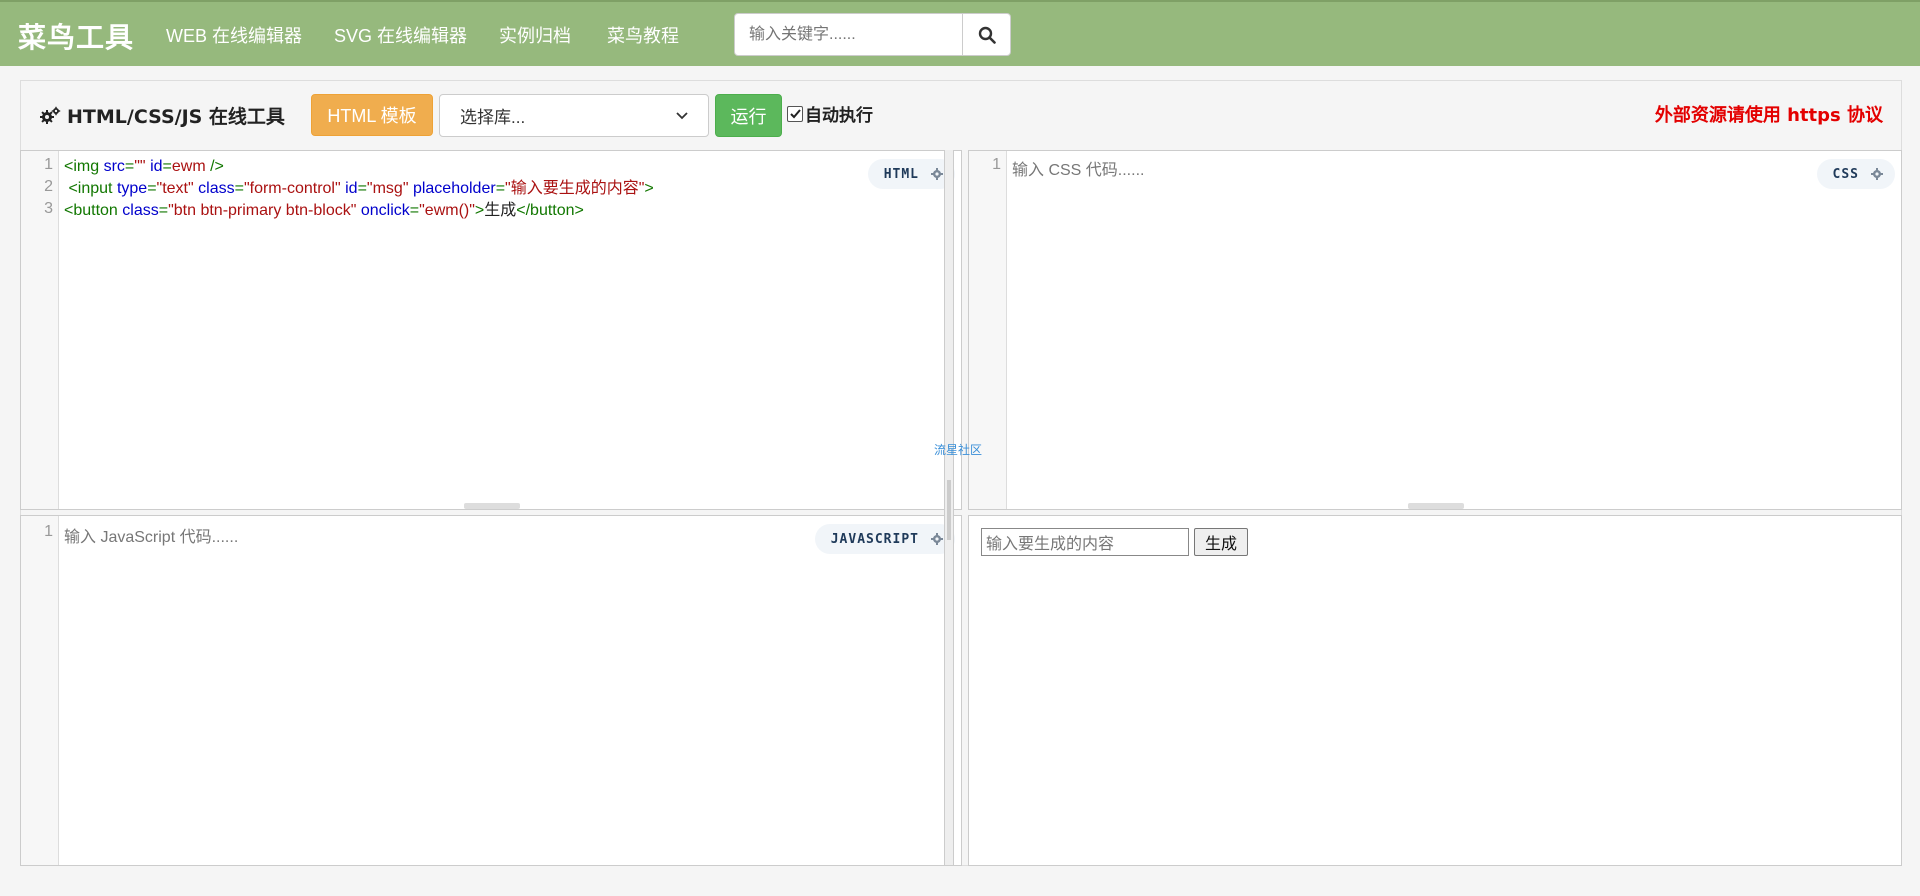  Describe the element at coordinates (50, 115) in the screenshot. I see `gears-icon` at that location.